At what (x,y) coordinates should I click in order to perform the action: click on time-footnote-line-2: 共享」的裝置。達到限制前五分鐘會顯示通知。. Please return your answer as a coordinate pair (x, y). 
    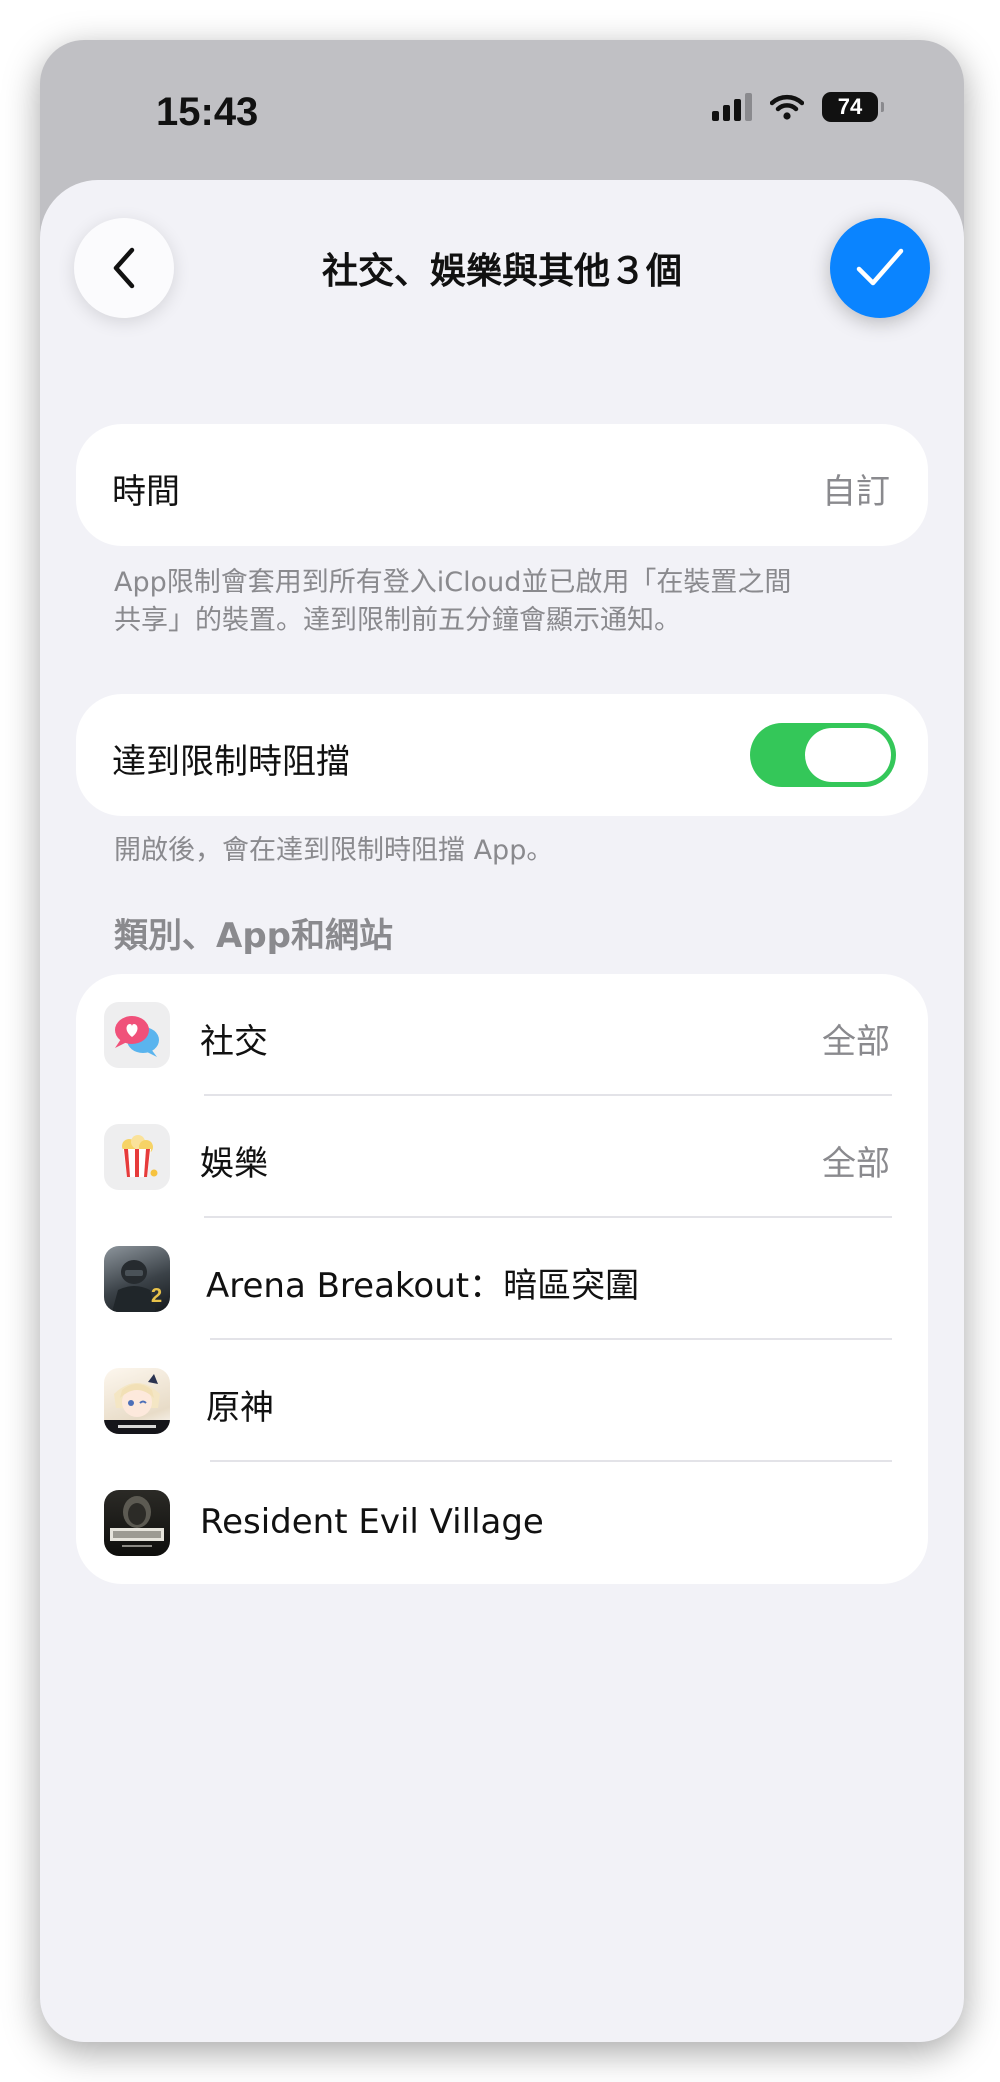
    Looking at the image, I should click on (397, 620).